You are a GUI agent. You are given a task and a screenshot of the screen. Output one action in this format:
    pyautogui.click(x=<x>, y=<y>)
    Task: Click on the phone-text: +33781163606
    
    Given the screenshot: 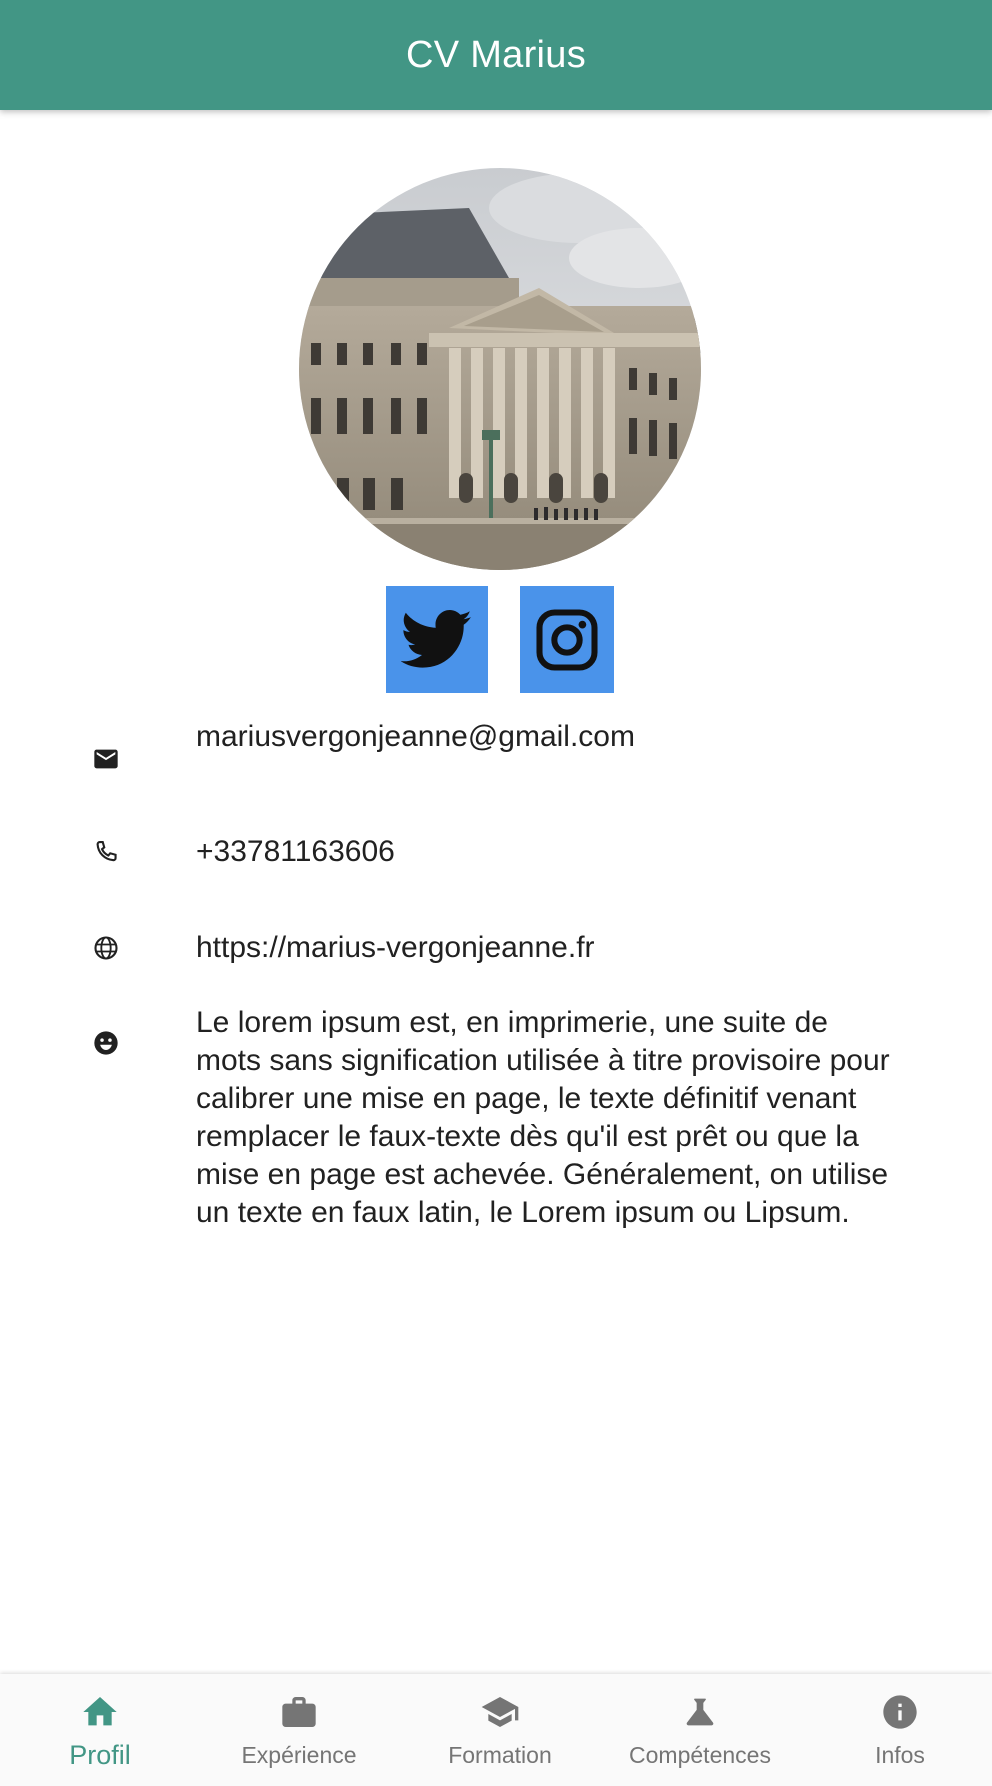 What is the action you would take?
    pyautogui.click(x=546, y=852)
    